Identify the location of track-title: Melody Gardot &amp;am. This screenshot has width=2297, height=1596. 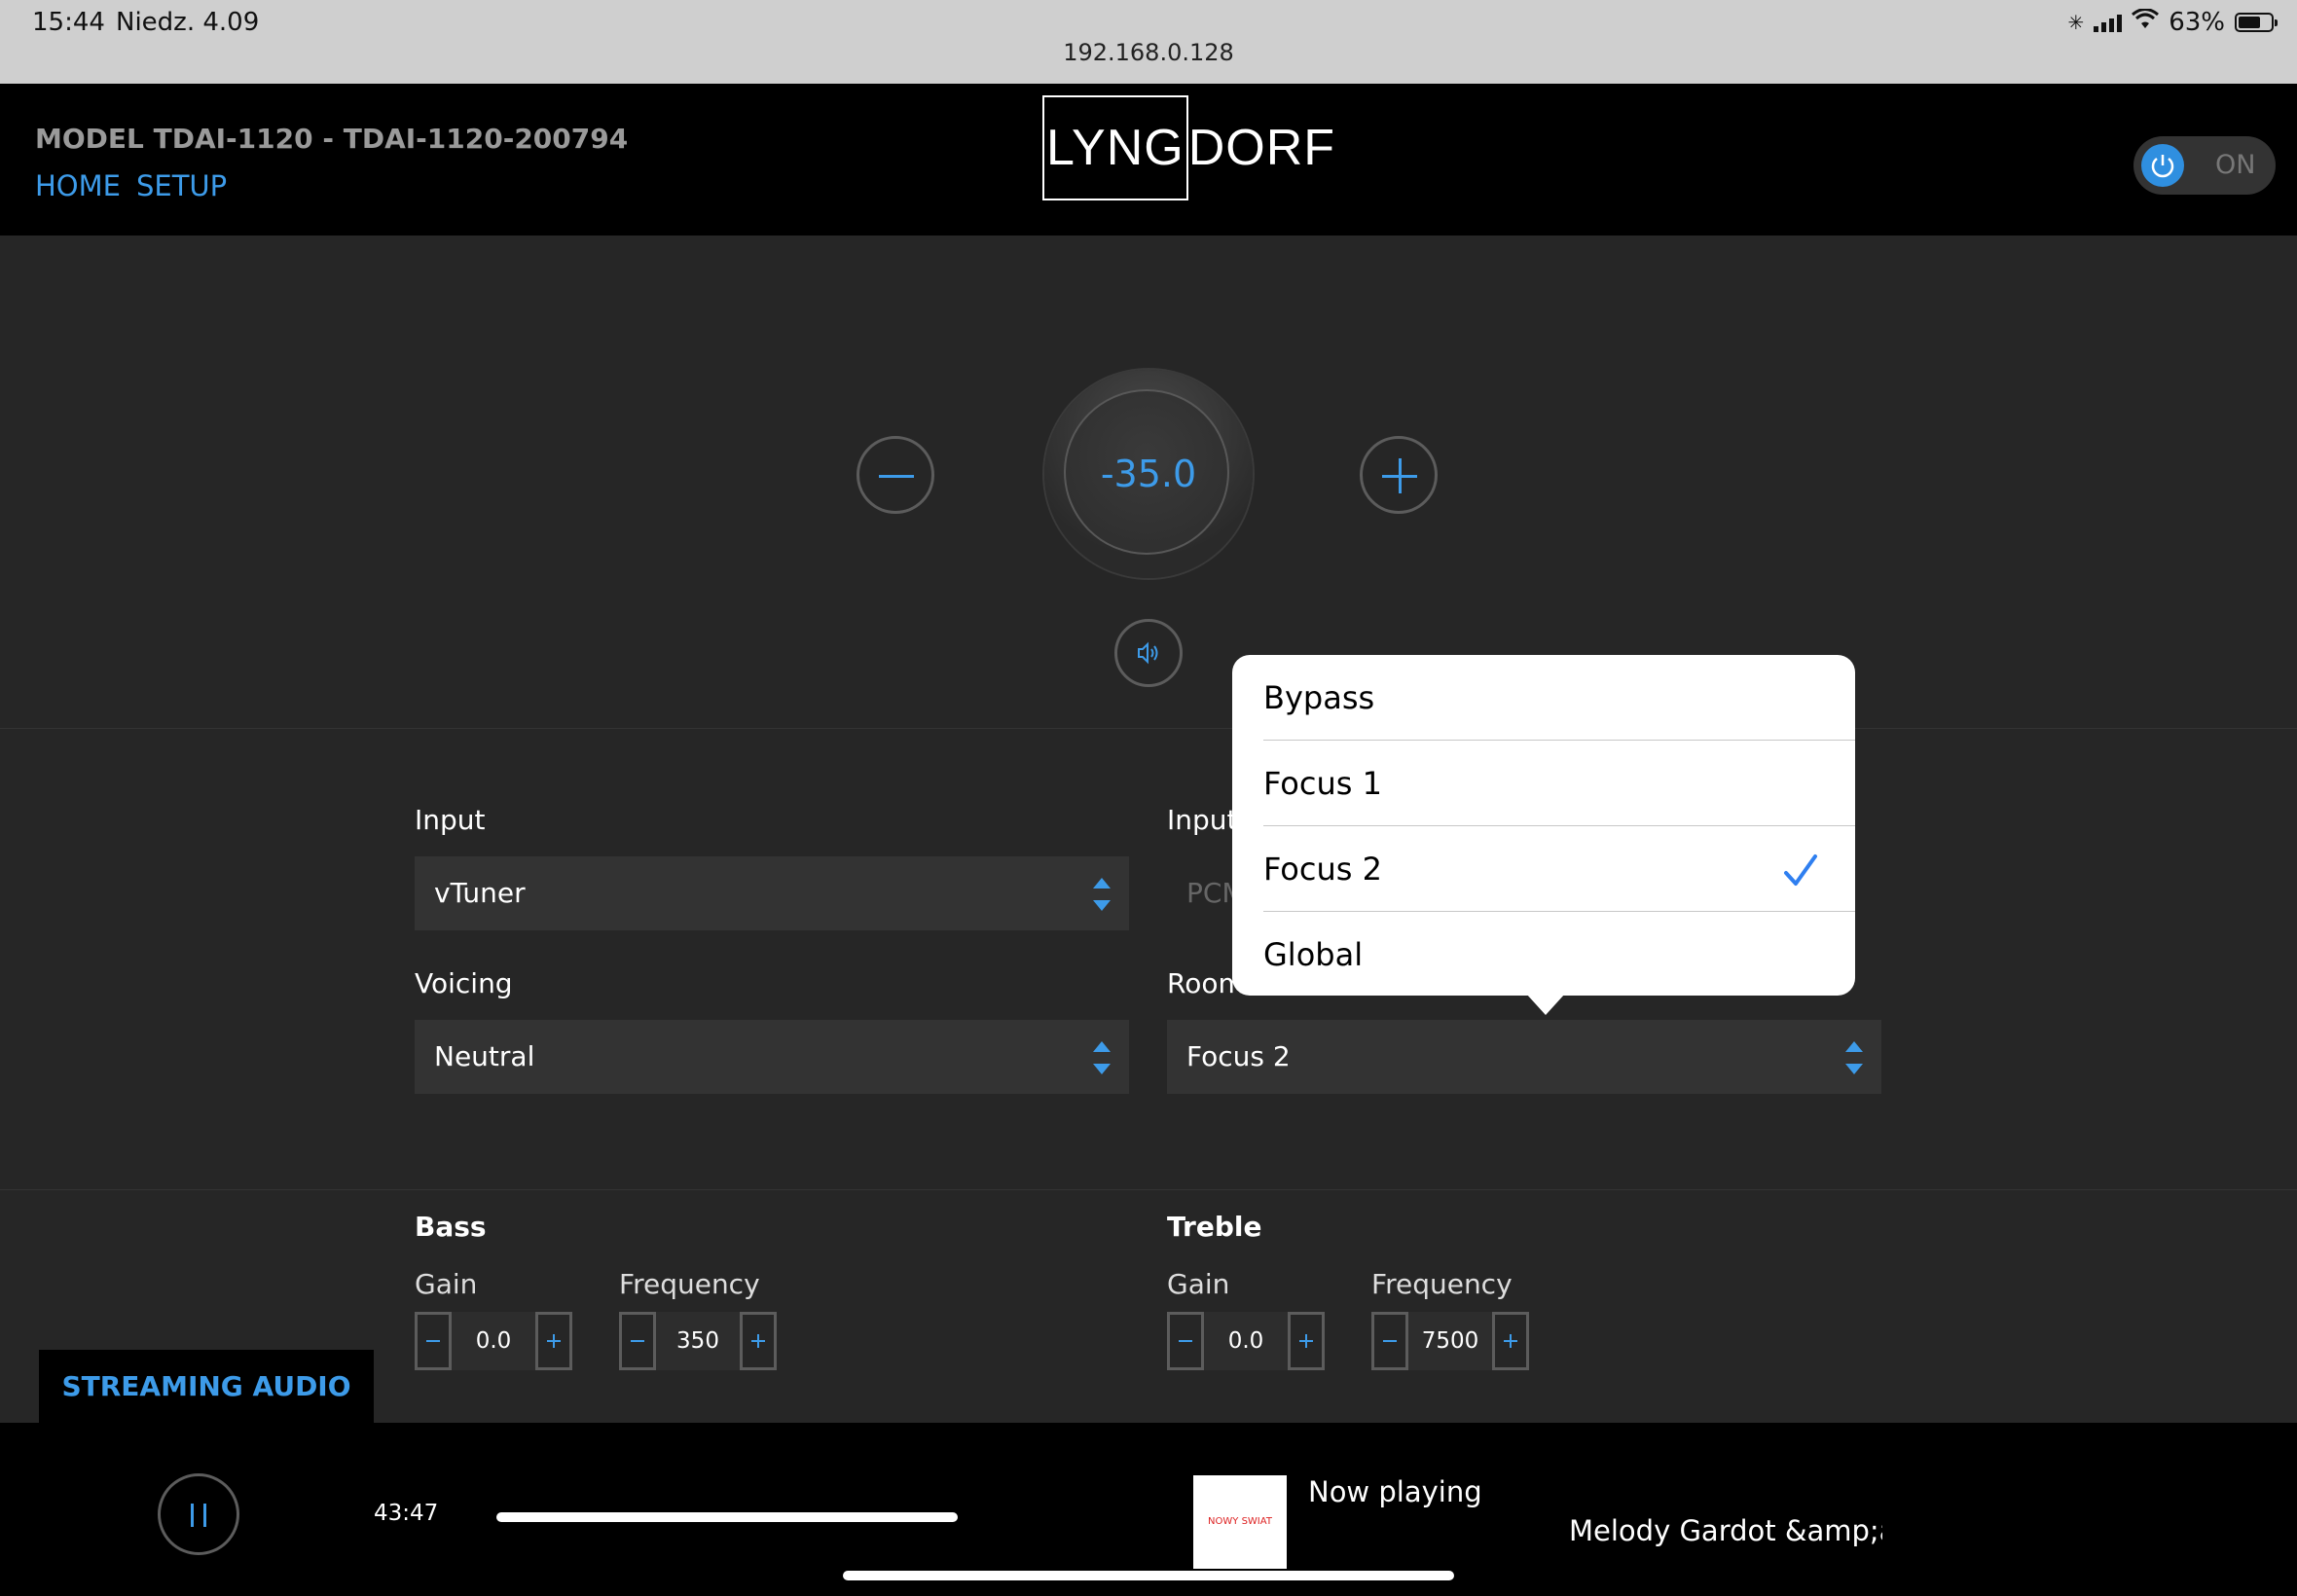
(1725, 1530).